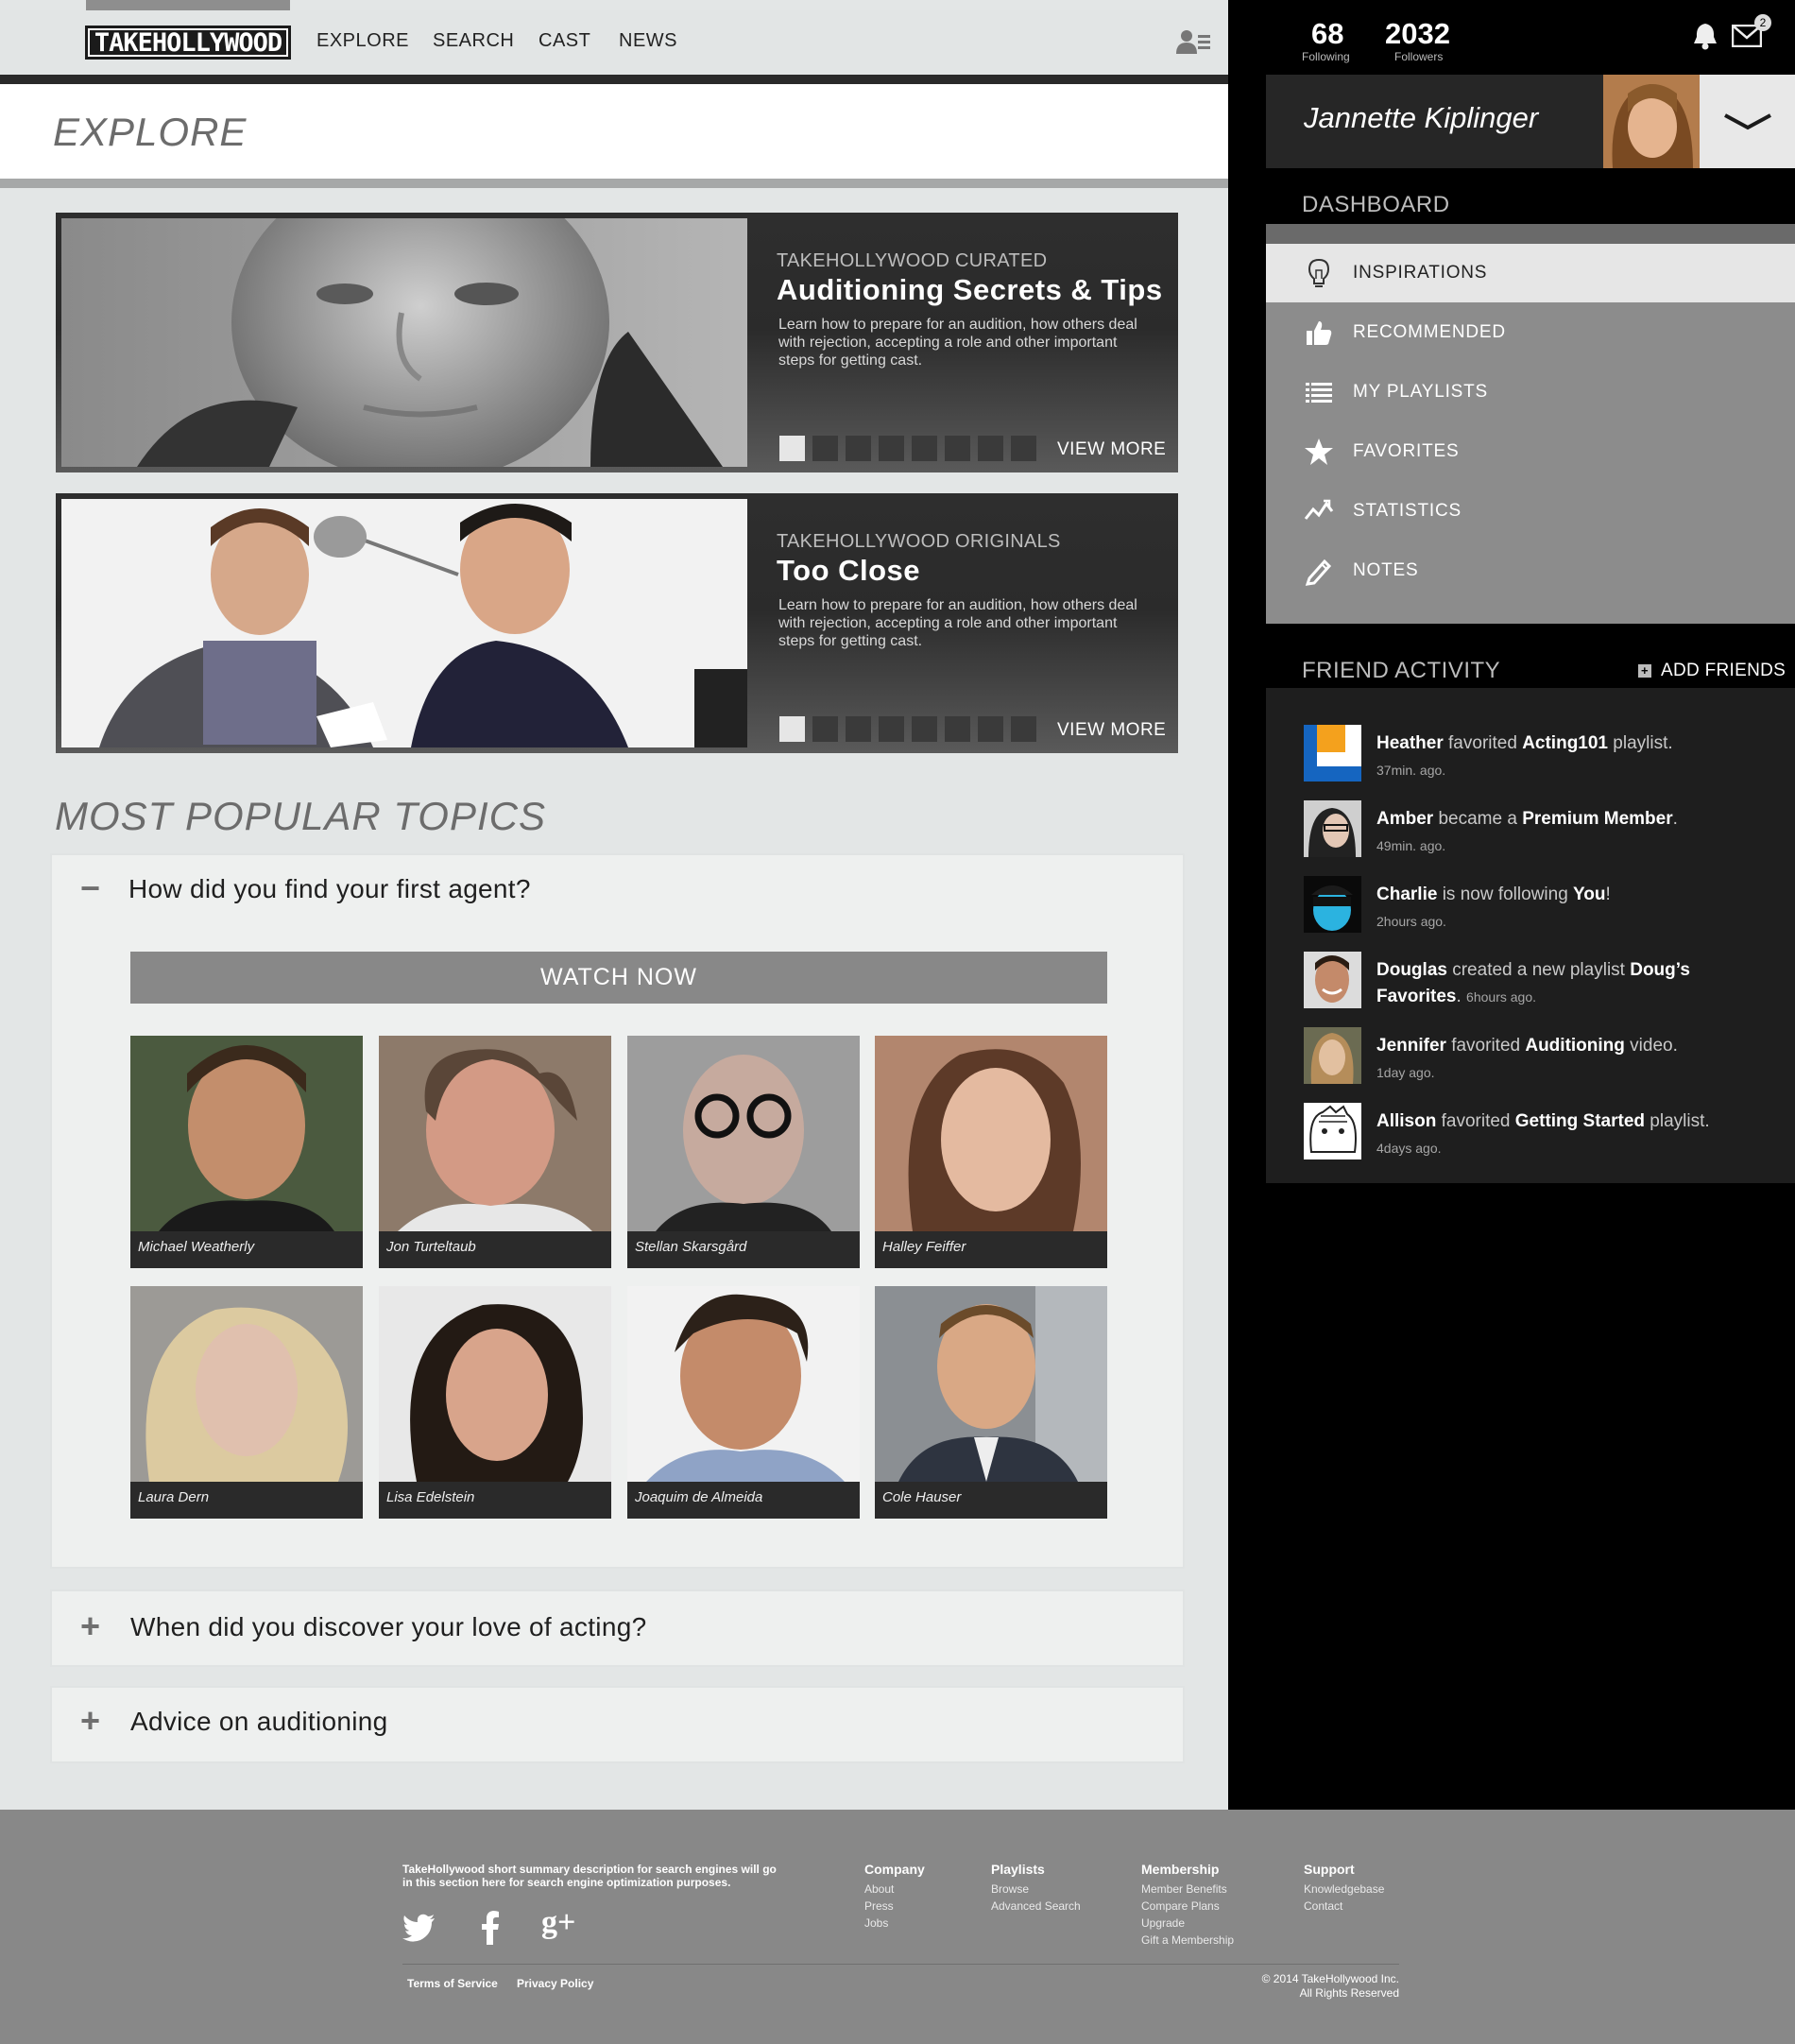 This screenshot has width=1795, height=2044. I want to click on dashboard-item-statistics: STATISTICS, so click(1530, 511).